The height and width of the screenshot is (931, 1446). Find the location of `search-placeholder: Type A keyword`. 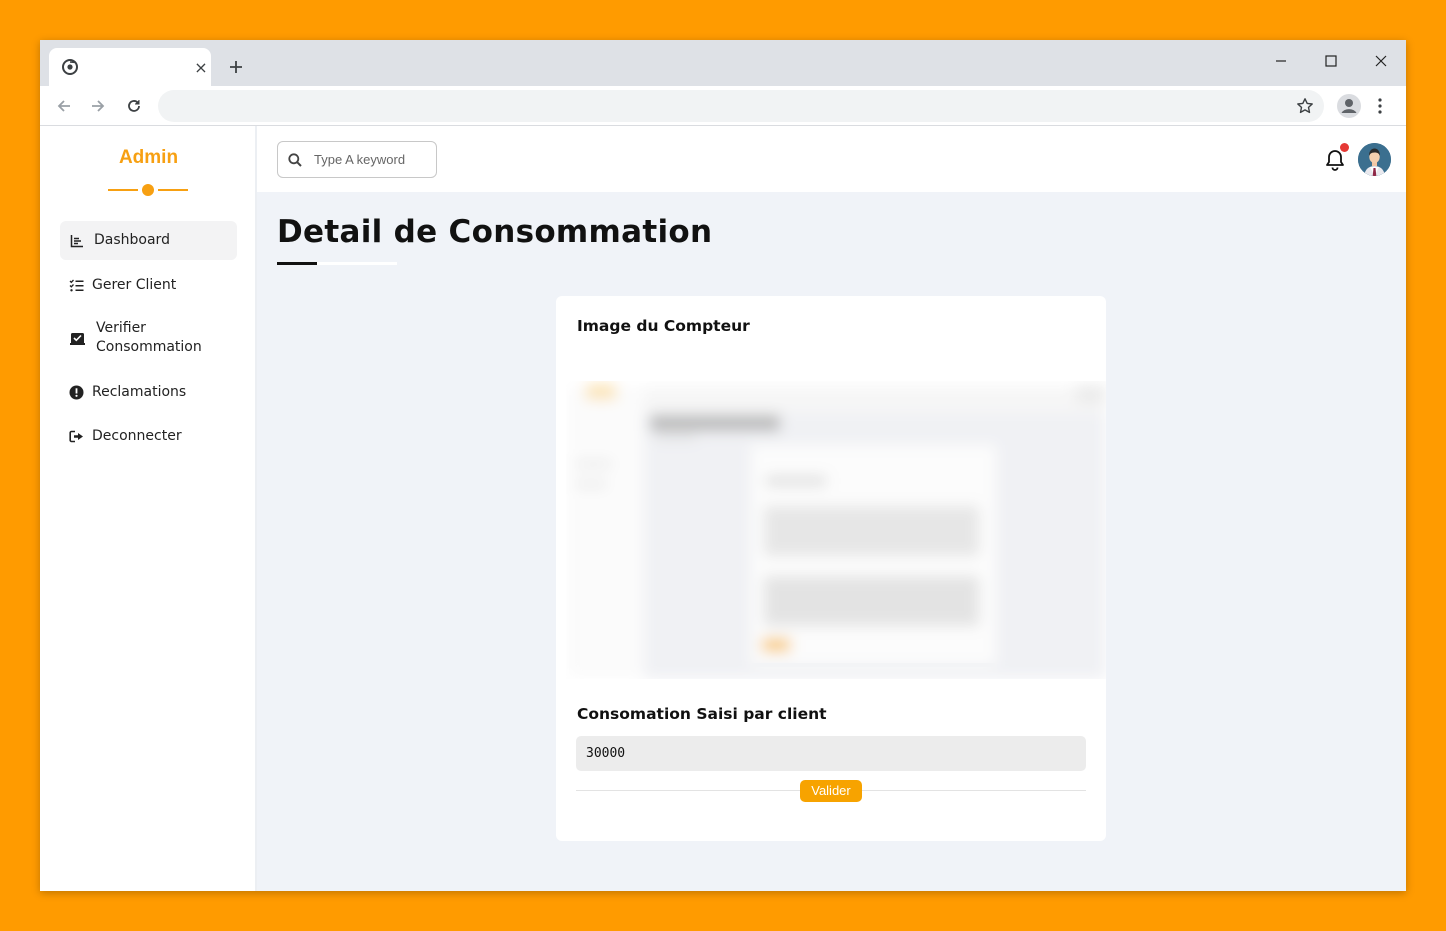

search-placeholder: Type A keyword is located at coordinates (360, 159).